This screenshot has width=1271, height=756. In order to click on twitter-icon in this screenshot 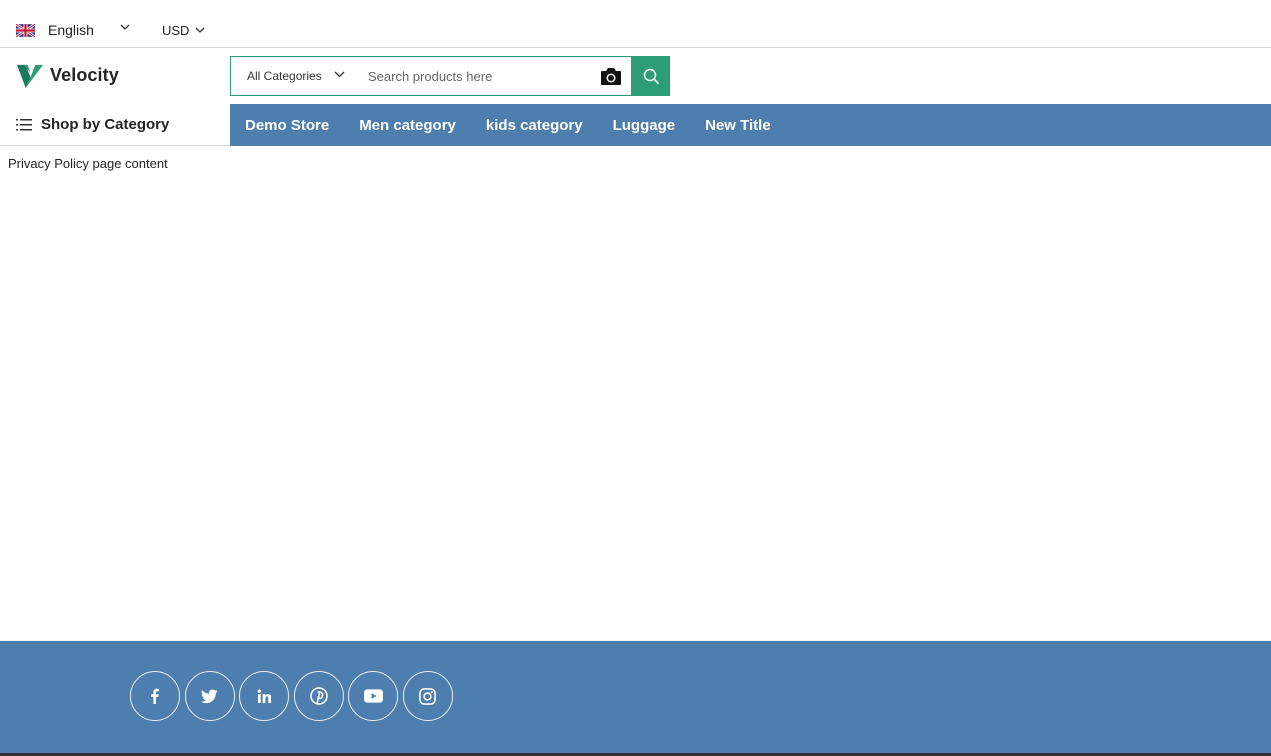, I will do `click(209, 695)`.